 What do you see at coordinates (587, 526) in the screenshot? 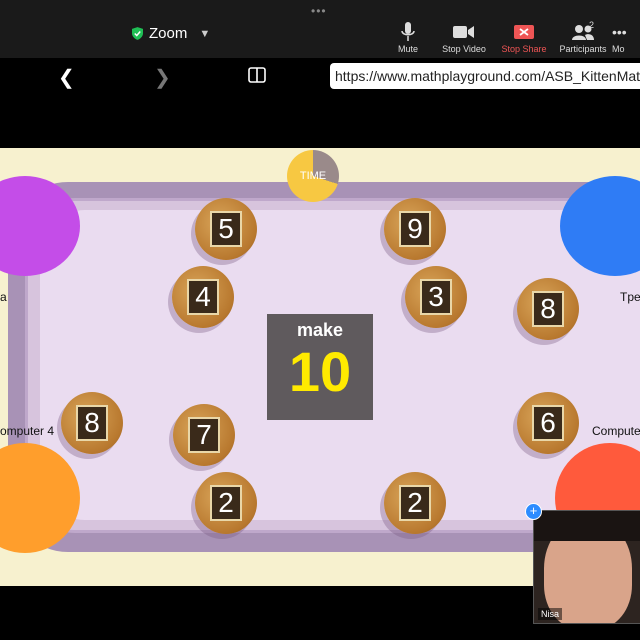
I see `participant-hair` at bounding box center [587, 526].